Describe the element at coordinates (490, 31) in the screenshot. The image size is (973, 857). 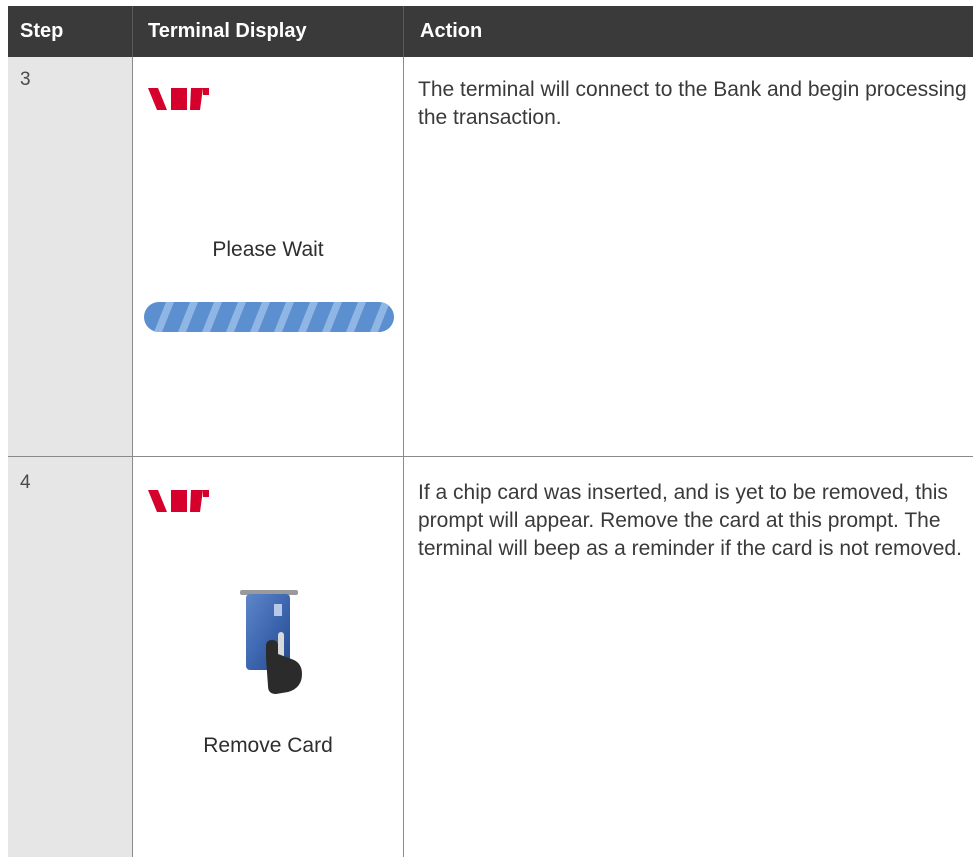
I see `table-header: Step Terminal Display Action` at that location.